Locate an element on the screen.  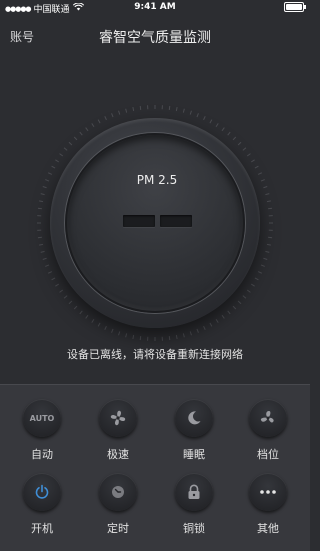
moon-icon is located at coordinates (194, 418).